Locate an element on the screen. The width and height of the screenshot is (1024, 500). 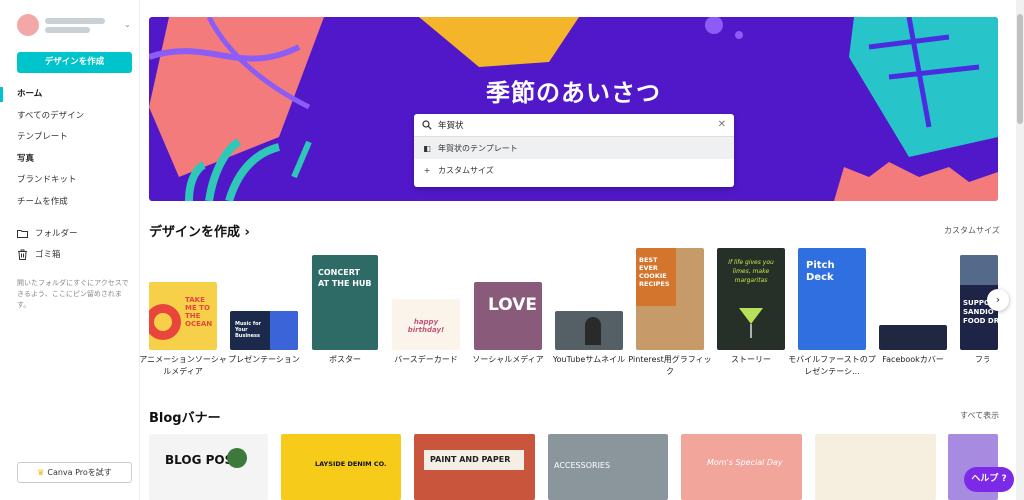
template-thumb-pinterest: BEST EVER COOKIE RECIPES is located at coordinates (670, 299).